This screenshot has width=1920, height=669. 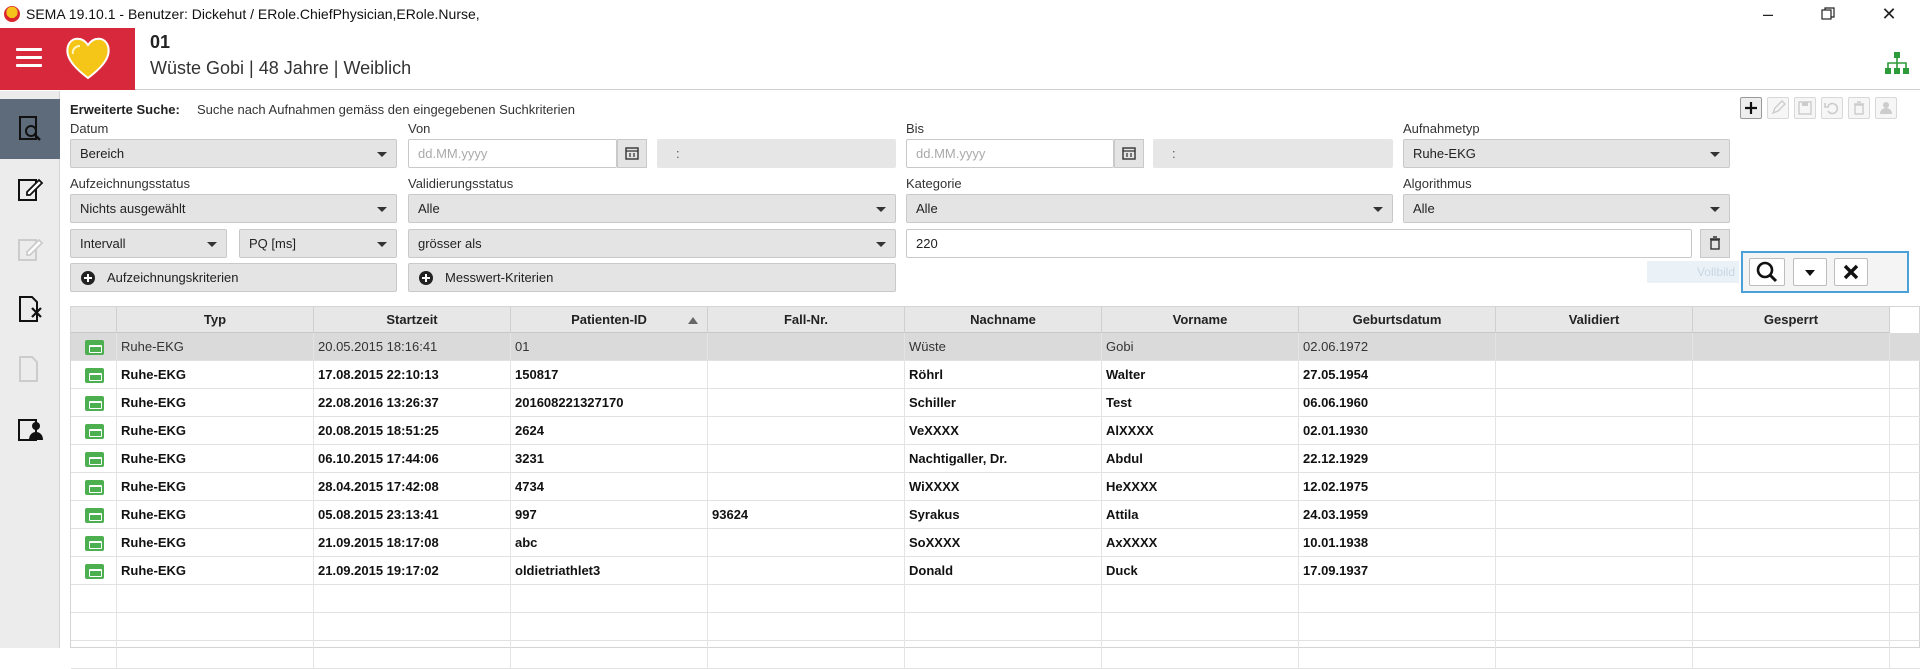 What do you see at coordinates (1791, 320) in the screenshot?
I see `column-header-gesperrt: Gesperrt` at bounding box center [1791, 320].